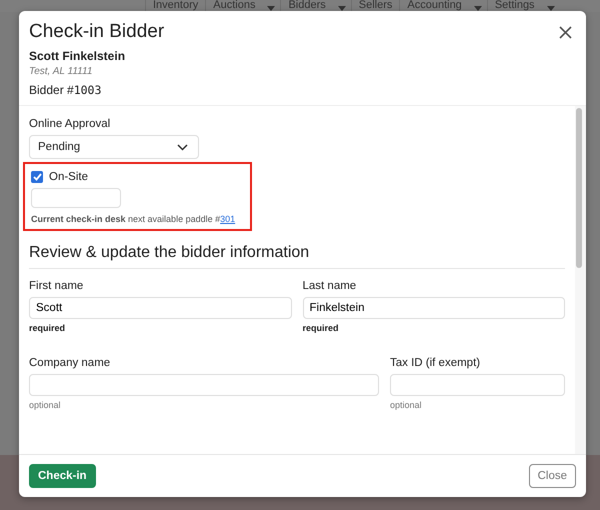 This screenshot has height=510, width=600. What do you see at coordinates (62, 476) in the screenshot?
I see `check-in-button: Check-in` at bounding box center [62, 476].